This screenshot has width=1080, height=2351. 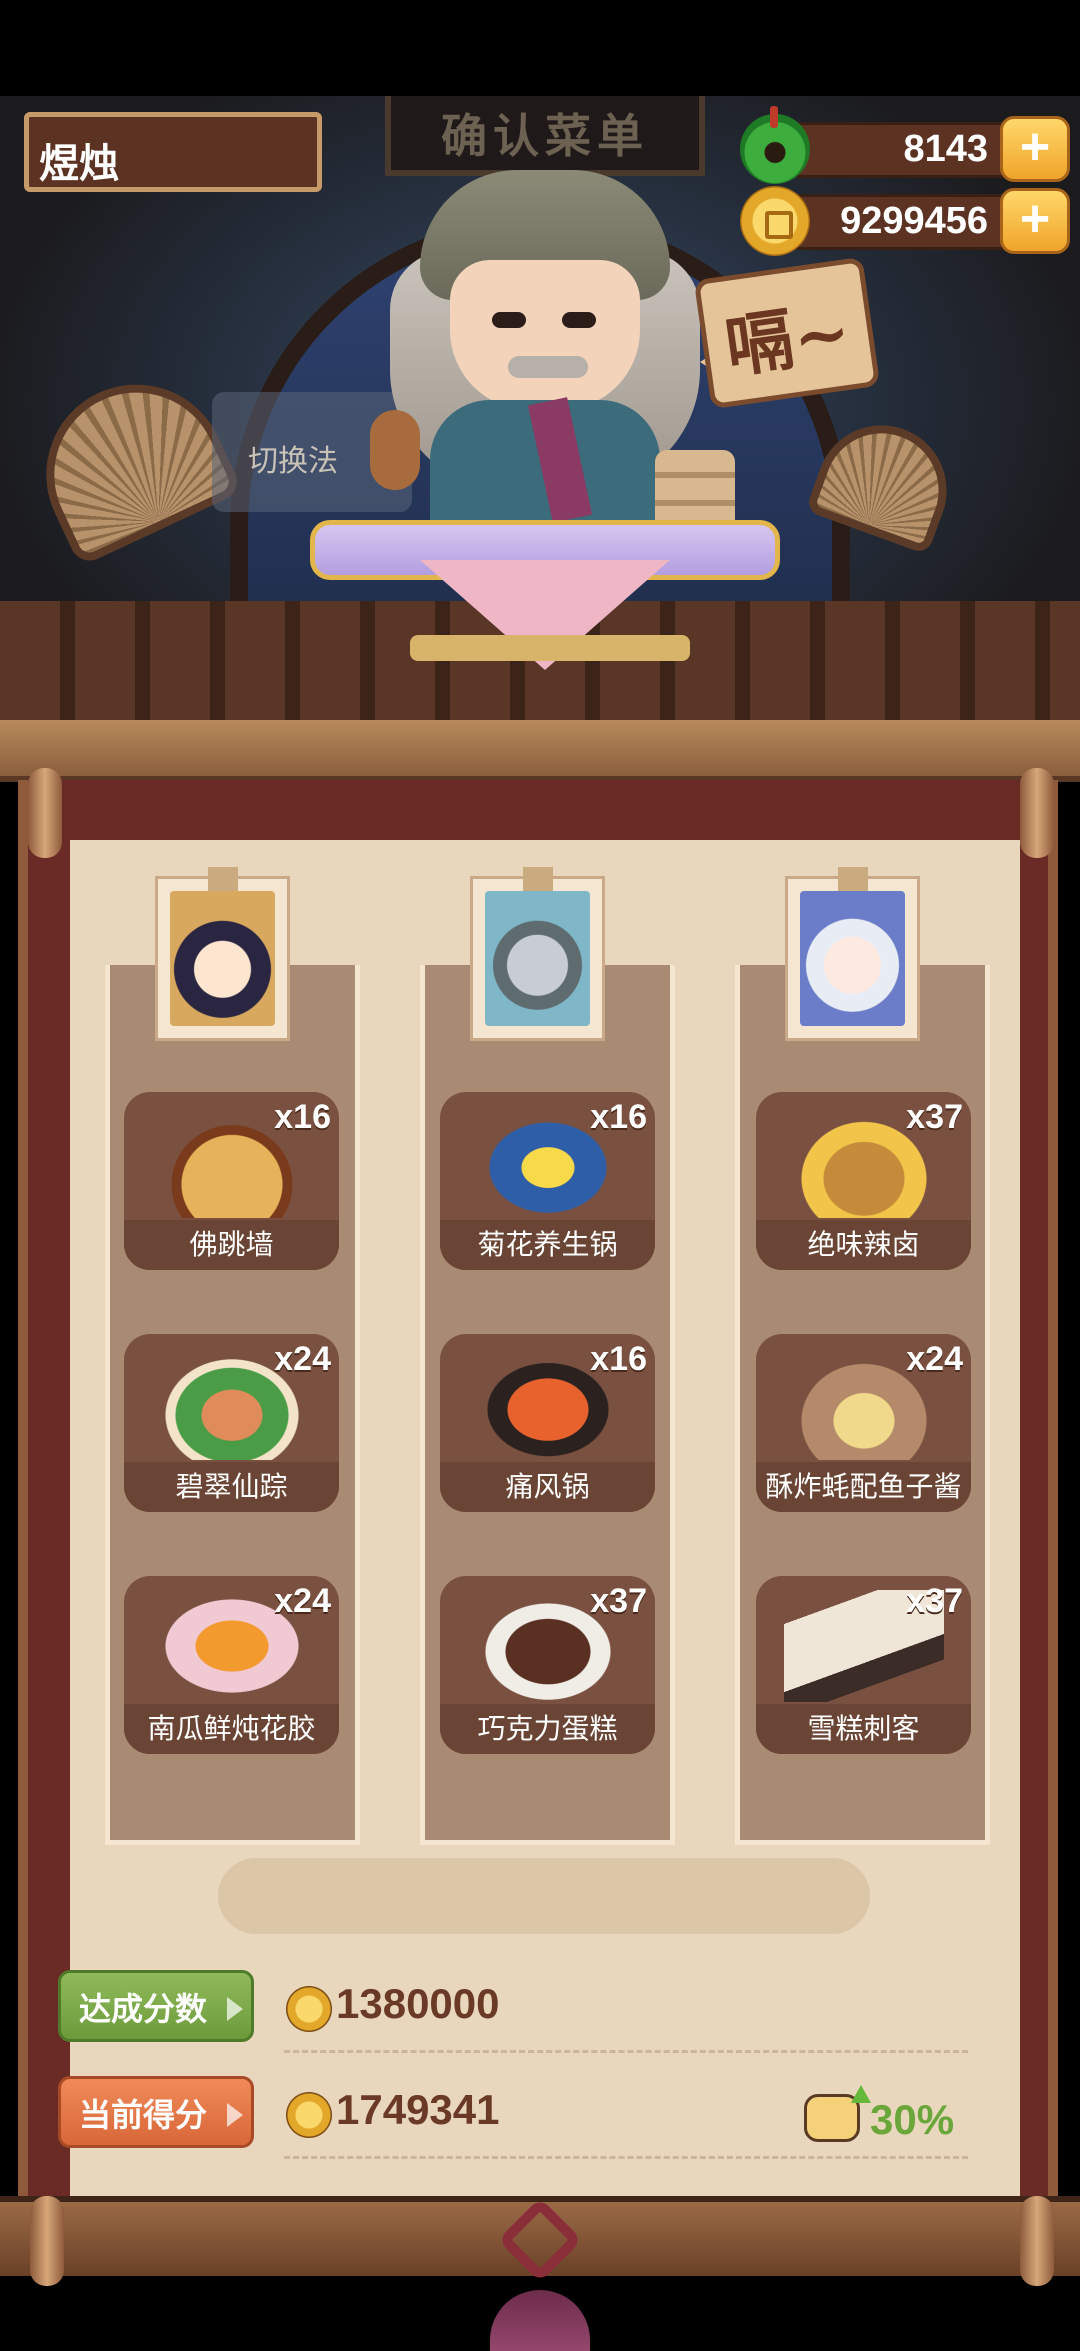 What do you see at coordinates (548, 367) in the screenshot?
I see `chef-mustache` at bounding box center [548, 367].